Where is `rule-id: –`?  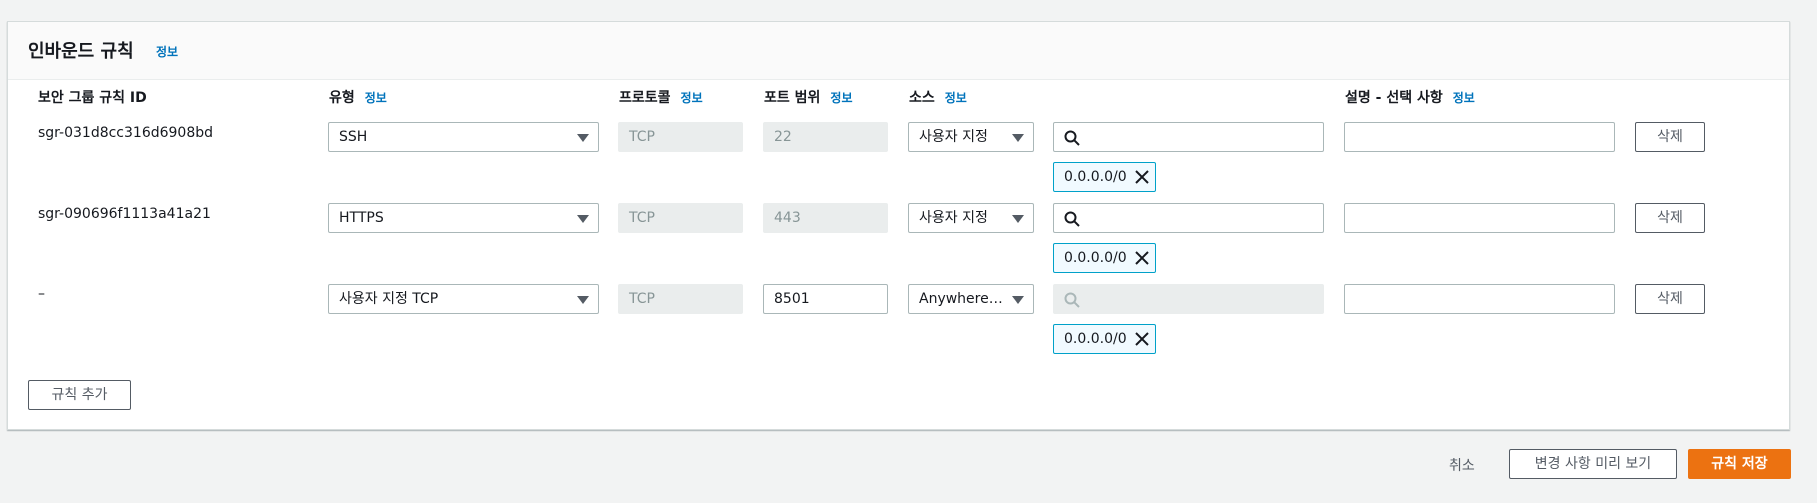
rule-id: – is located at coordinates (41, 294).